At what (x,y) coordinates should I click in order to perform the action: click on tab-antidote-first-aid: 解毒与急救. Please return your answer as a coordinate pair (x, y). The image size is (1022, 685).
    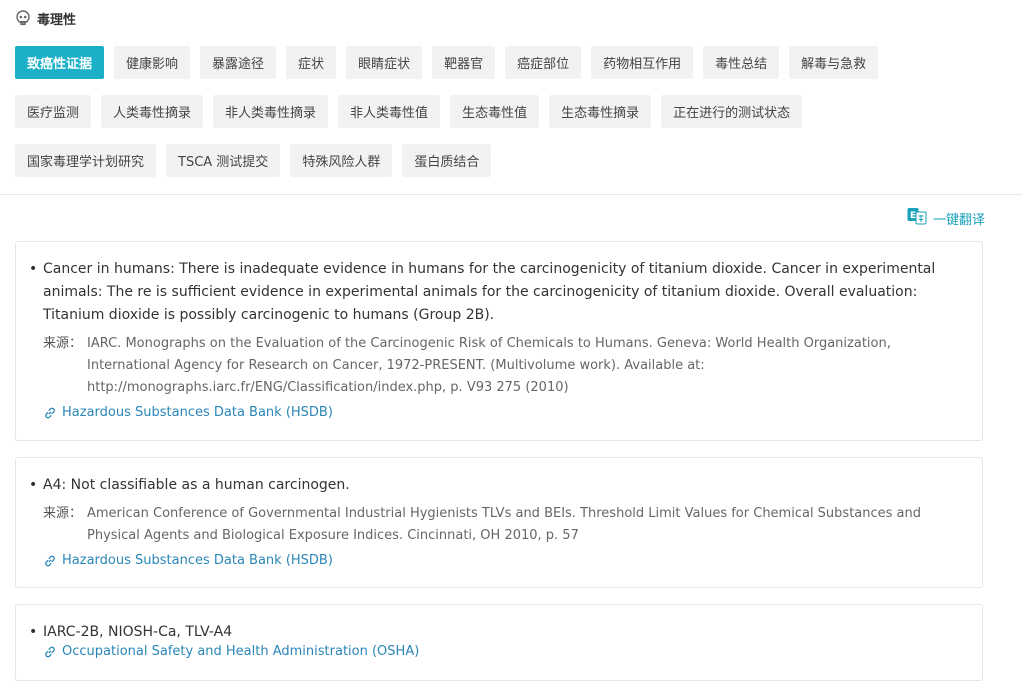
    Looking at the image, I should click on (834, 62).